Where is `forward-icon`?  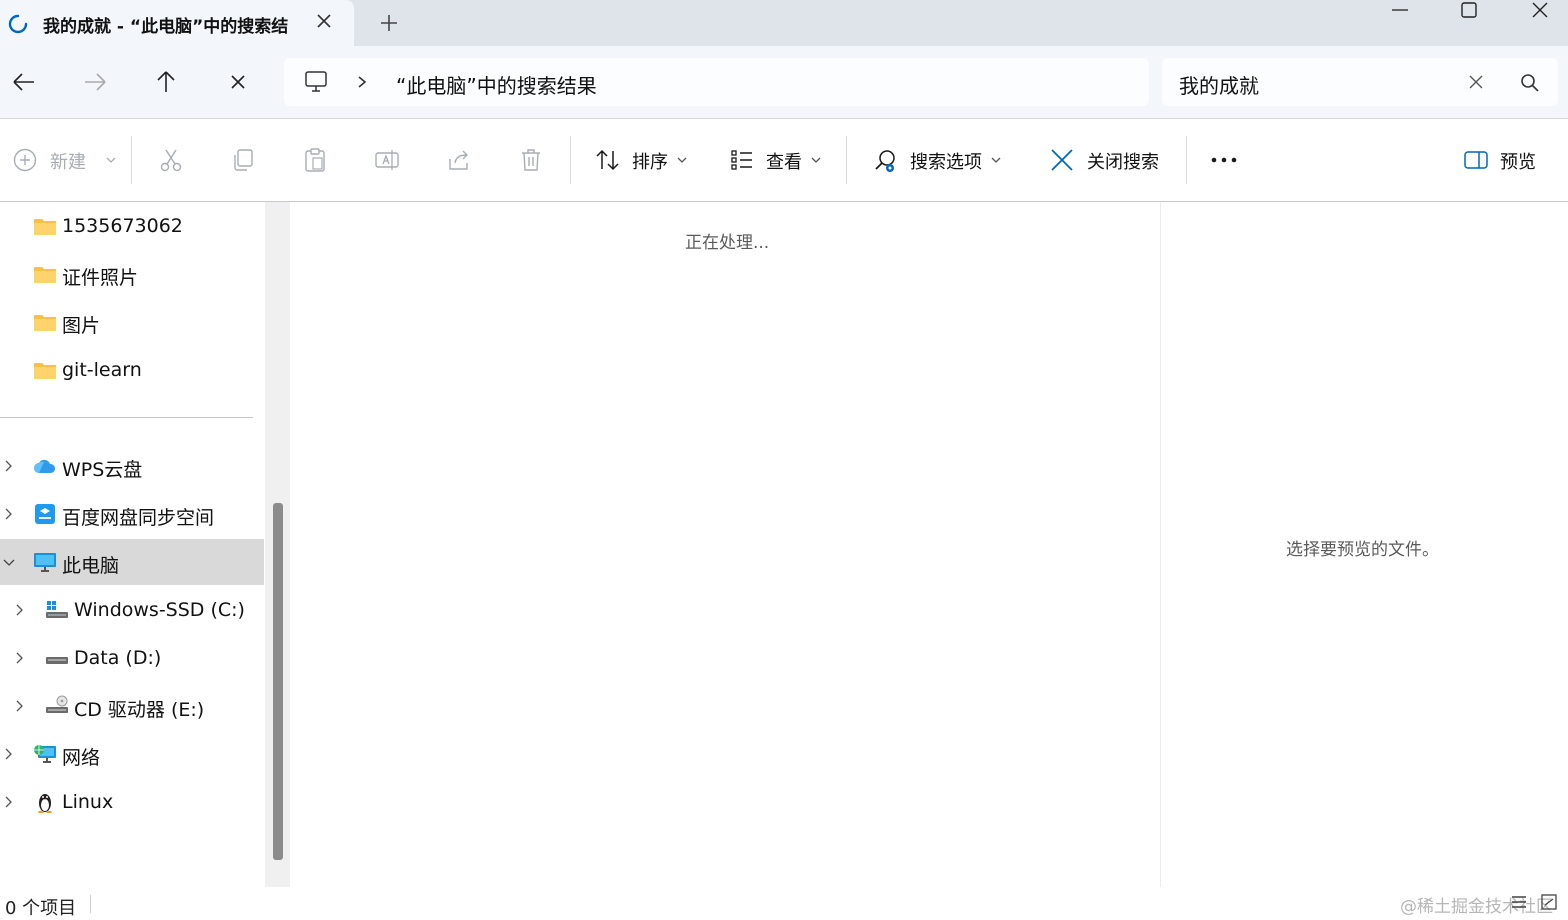
forward-icon is located at coordinates (95, 82).